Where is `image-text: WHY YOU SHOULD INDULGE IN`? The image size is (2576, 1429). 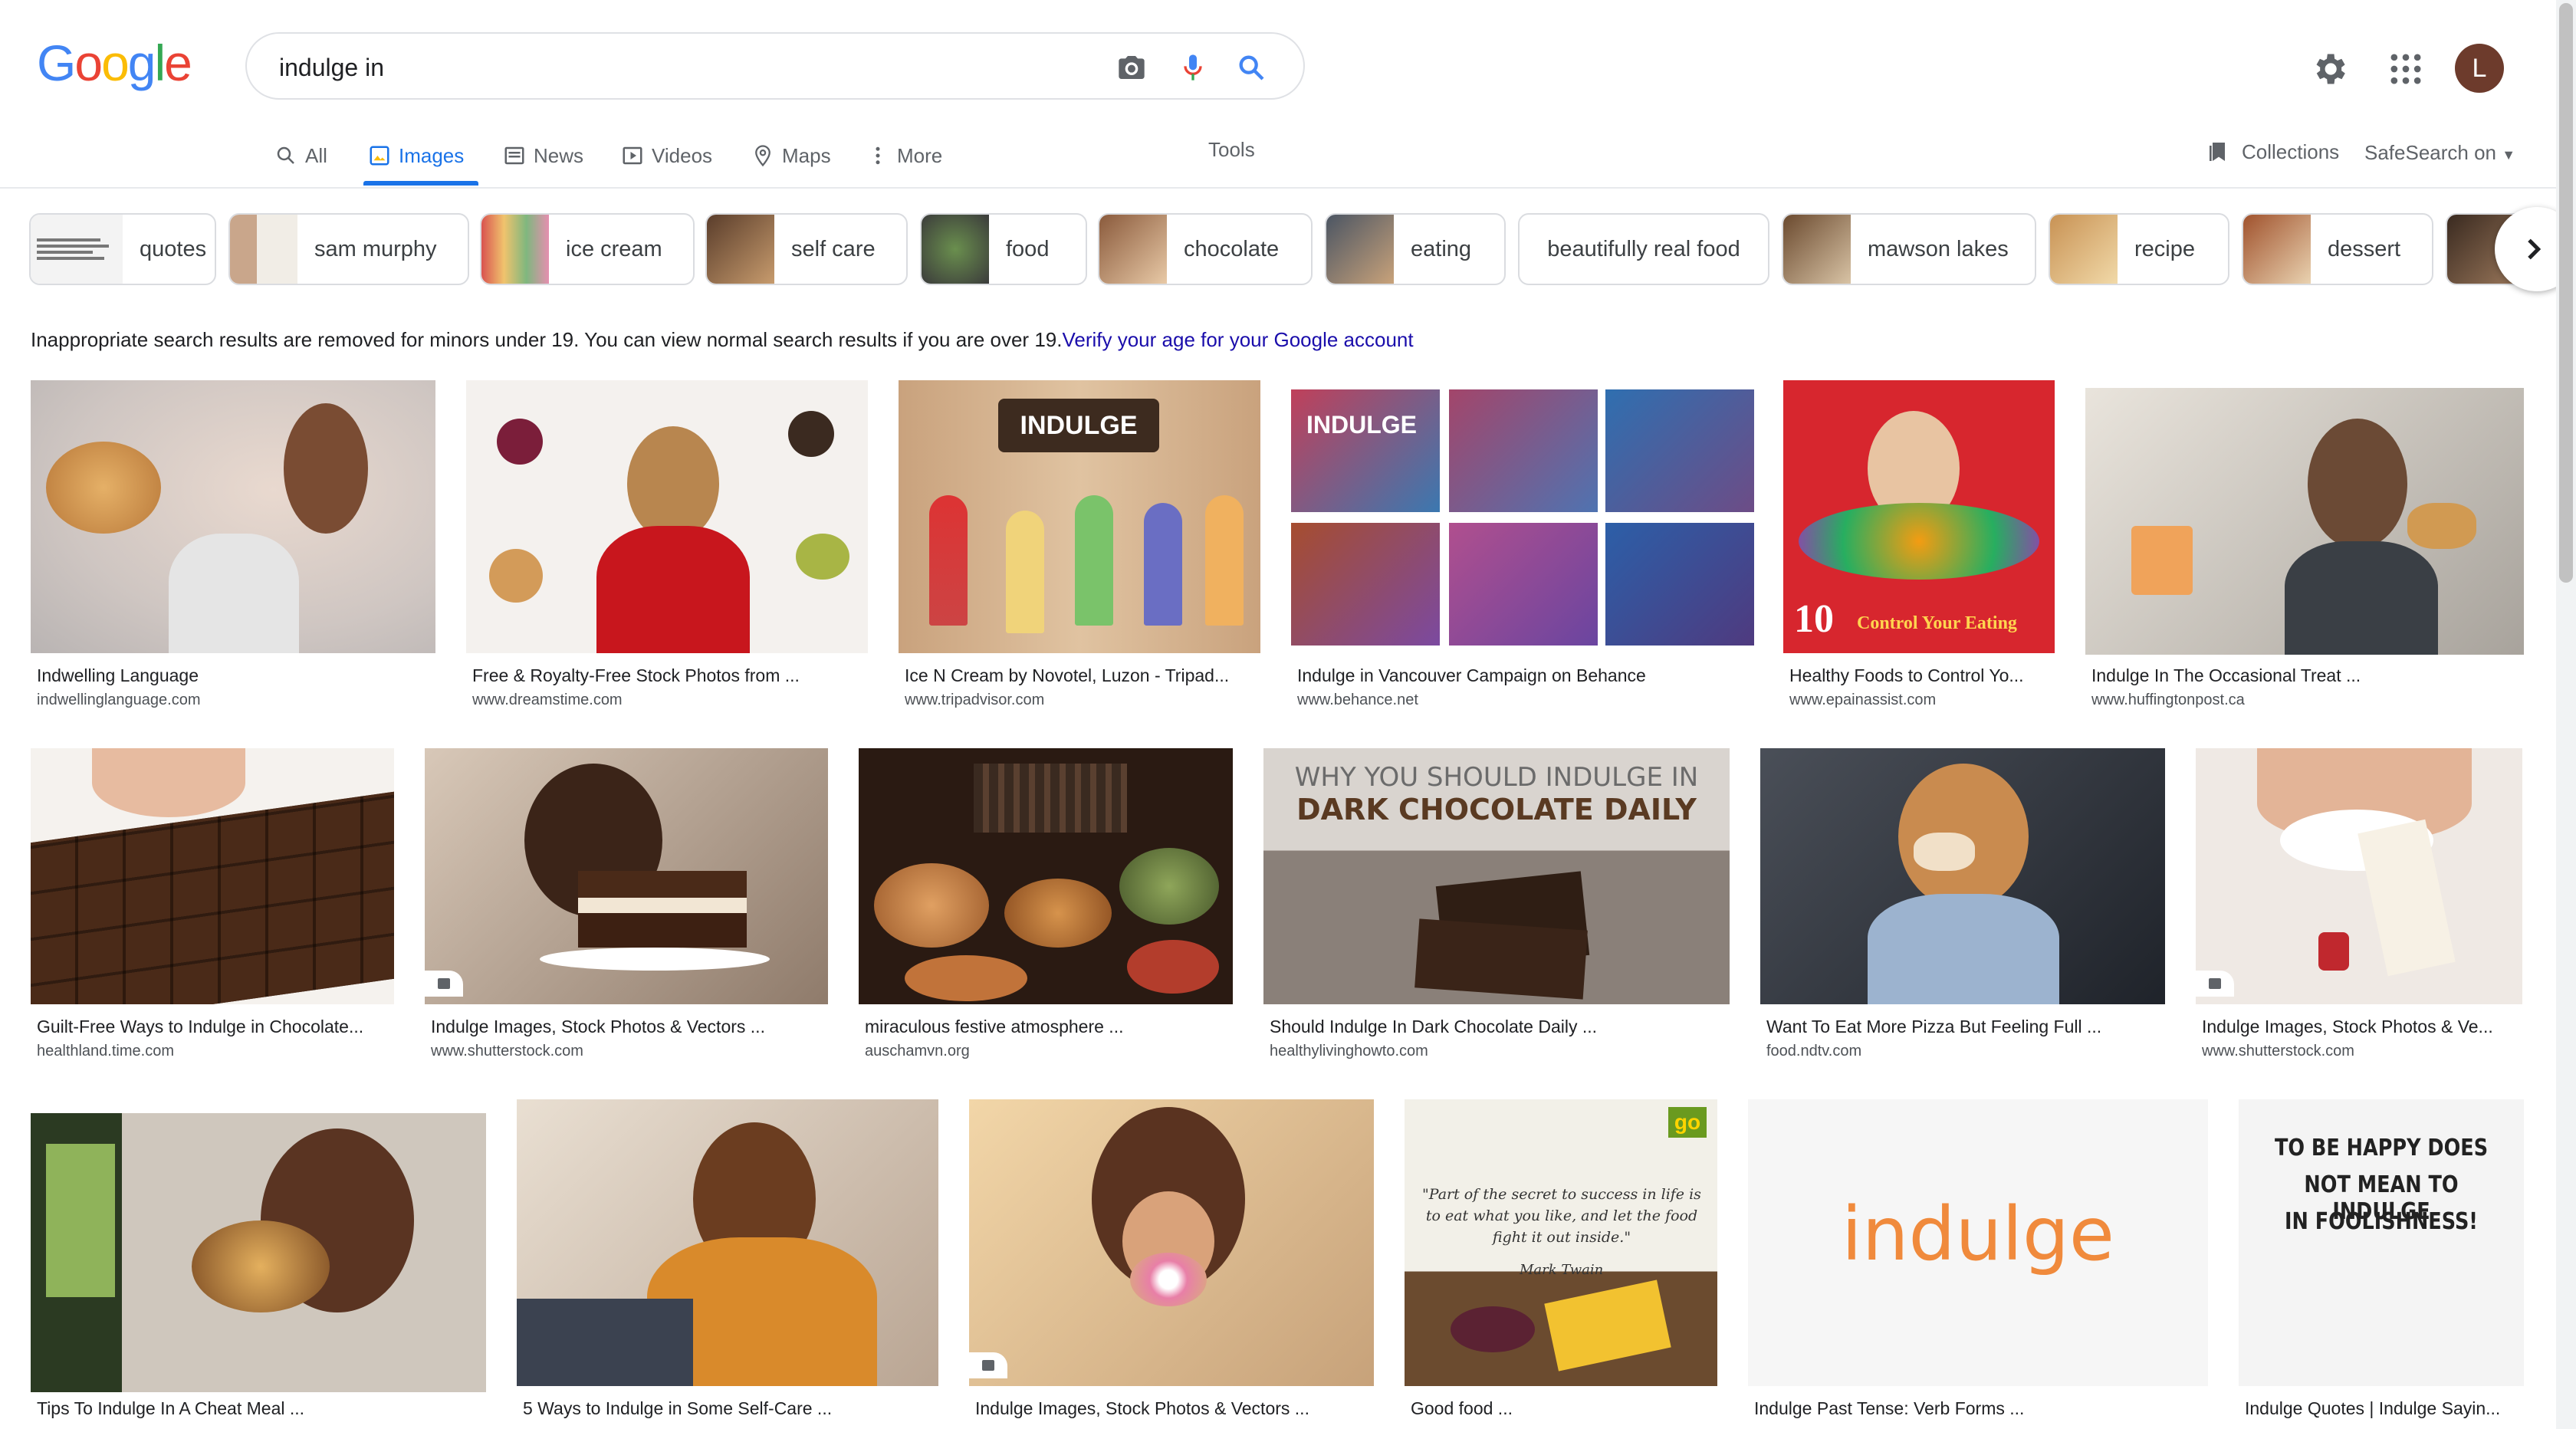 image-text: WHY YOU SHOULD INDULGE IN is located at coordinates (1497, 777).